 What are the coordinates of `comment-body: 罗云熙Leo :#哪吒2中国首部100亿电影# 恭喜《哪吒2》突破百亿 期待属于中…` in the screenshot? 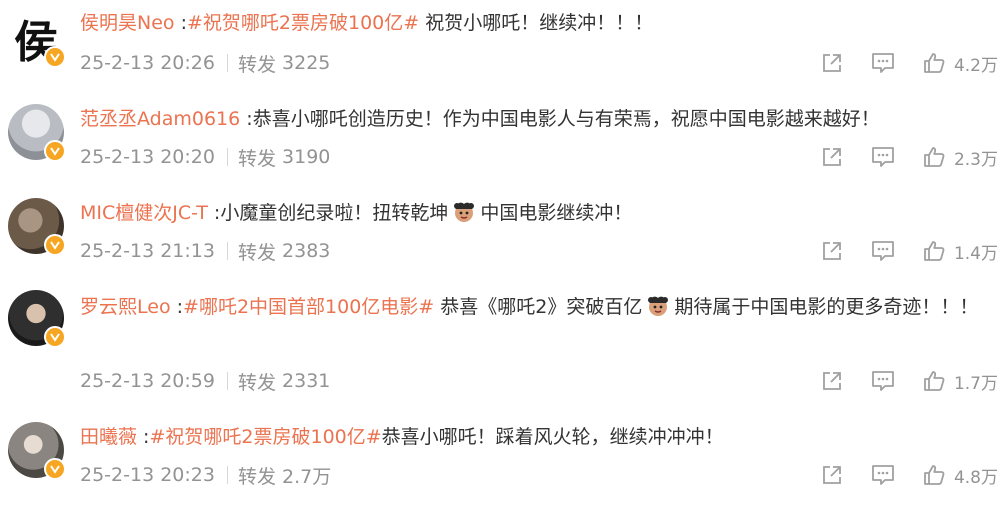 It's located at (534, 307).